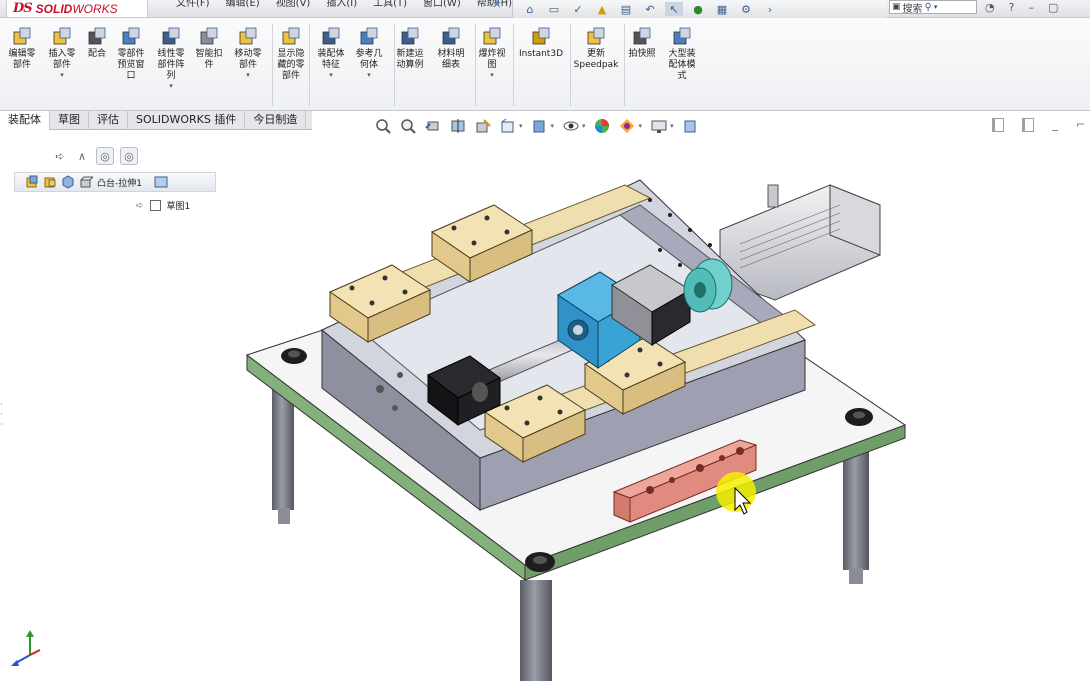  What do you see at coordinates (390, 5) in the screenshot?
I see `menu-tools: 工具(T)` at bounding box center [390, 5].